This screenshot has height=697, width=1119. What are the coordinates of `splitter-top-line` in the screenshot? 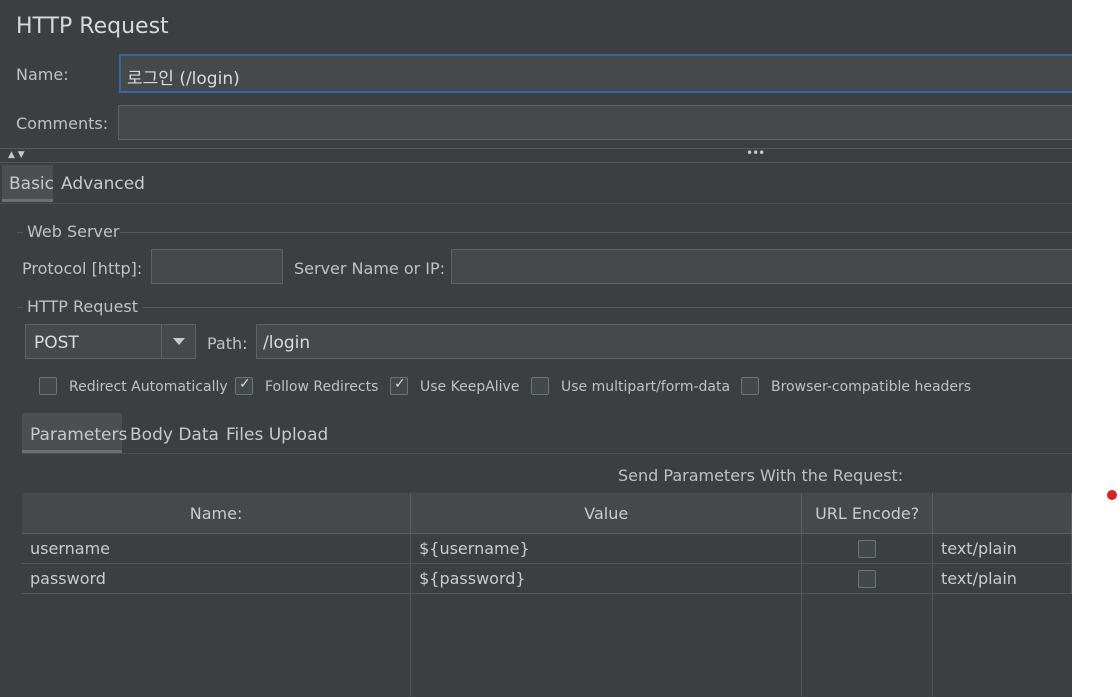 It's located at (536, 148).